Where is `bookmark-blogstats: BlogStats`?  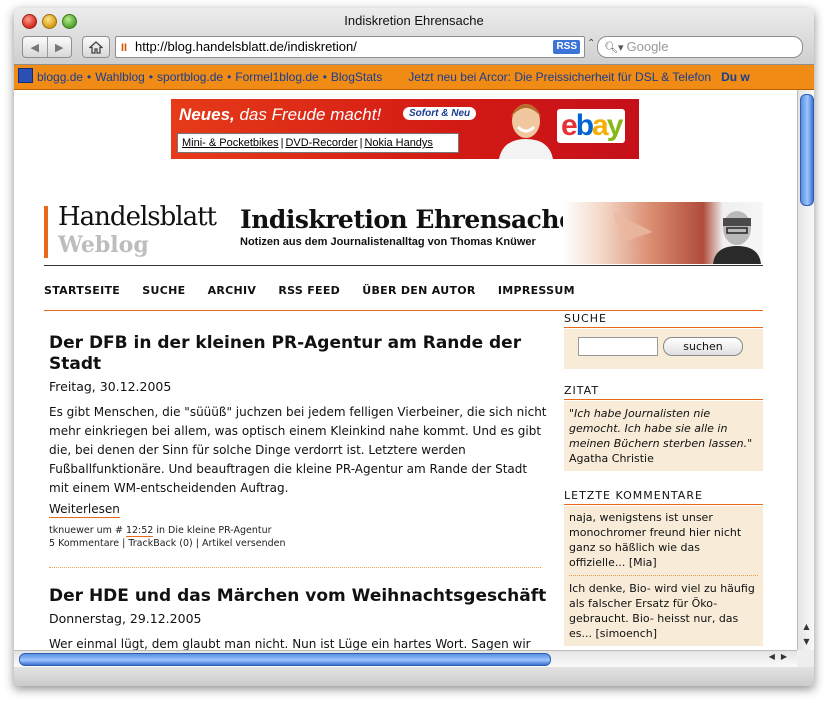
bookmark-blogstats: BlogStats is located at coordinates (356, 77).